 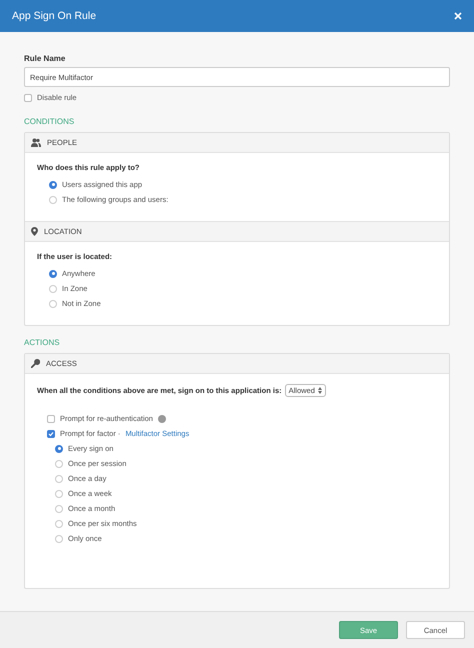 I want to click on help-icon, so click(x=162, y=418).